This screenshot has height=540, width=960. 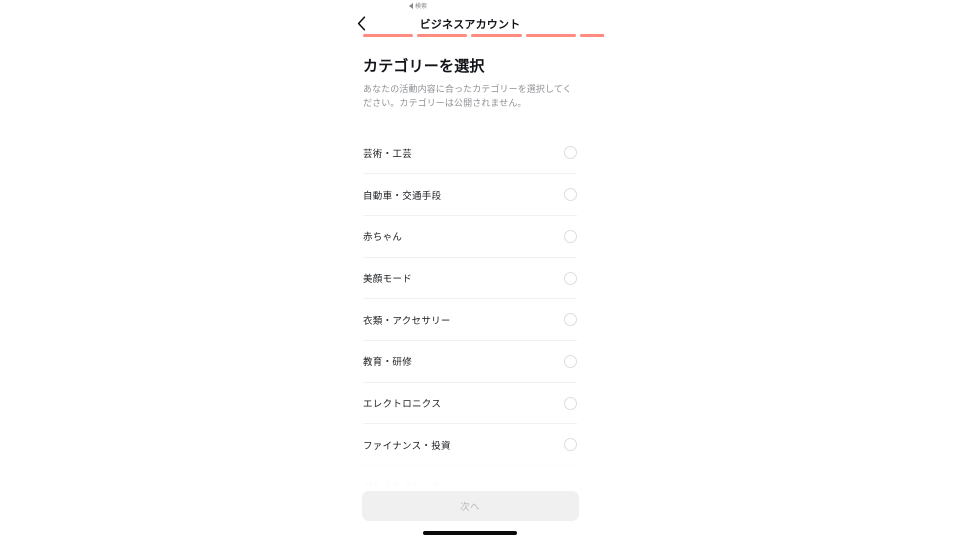 I want to click on category-label: エレクトロニクス, so click(x=402, y=405).